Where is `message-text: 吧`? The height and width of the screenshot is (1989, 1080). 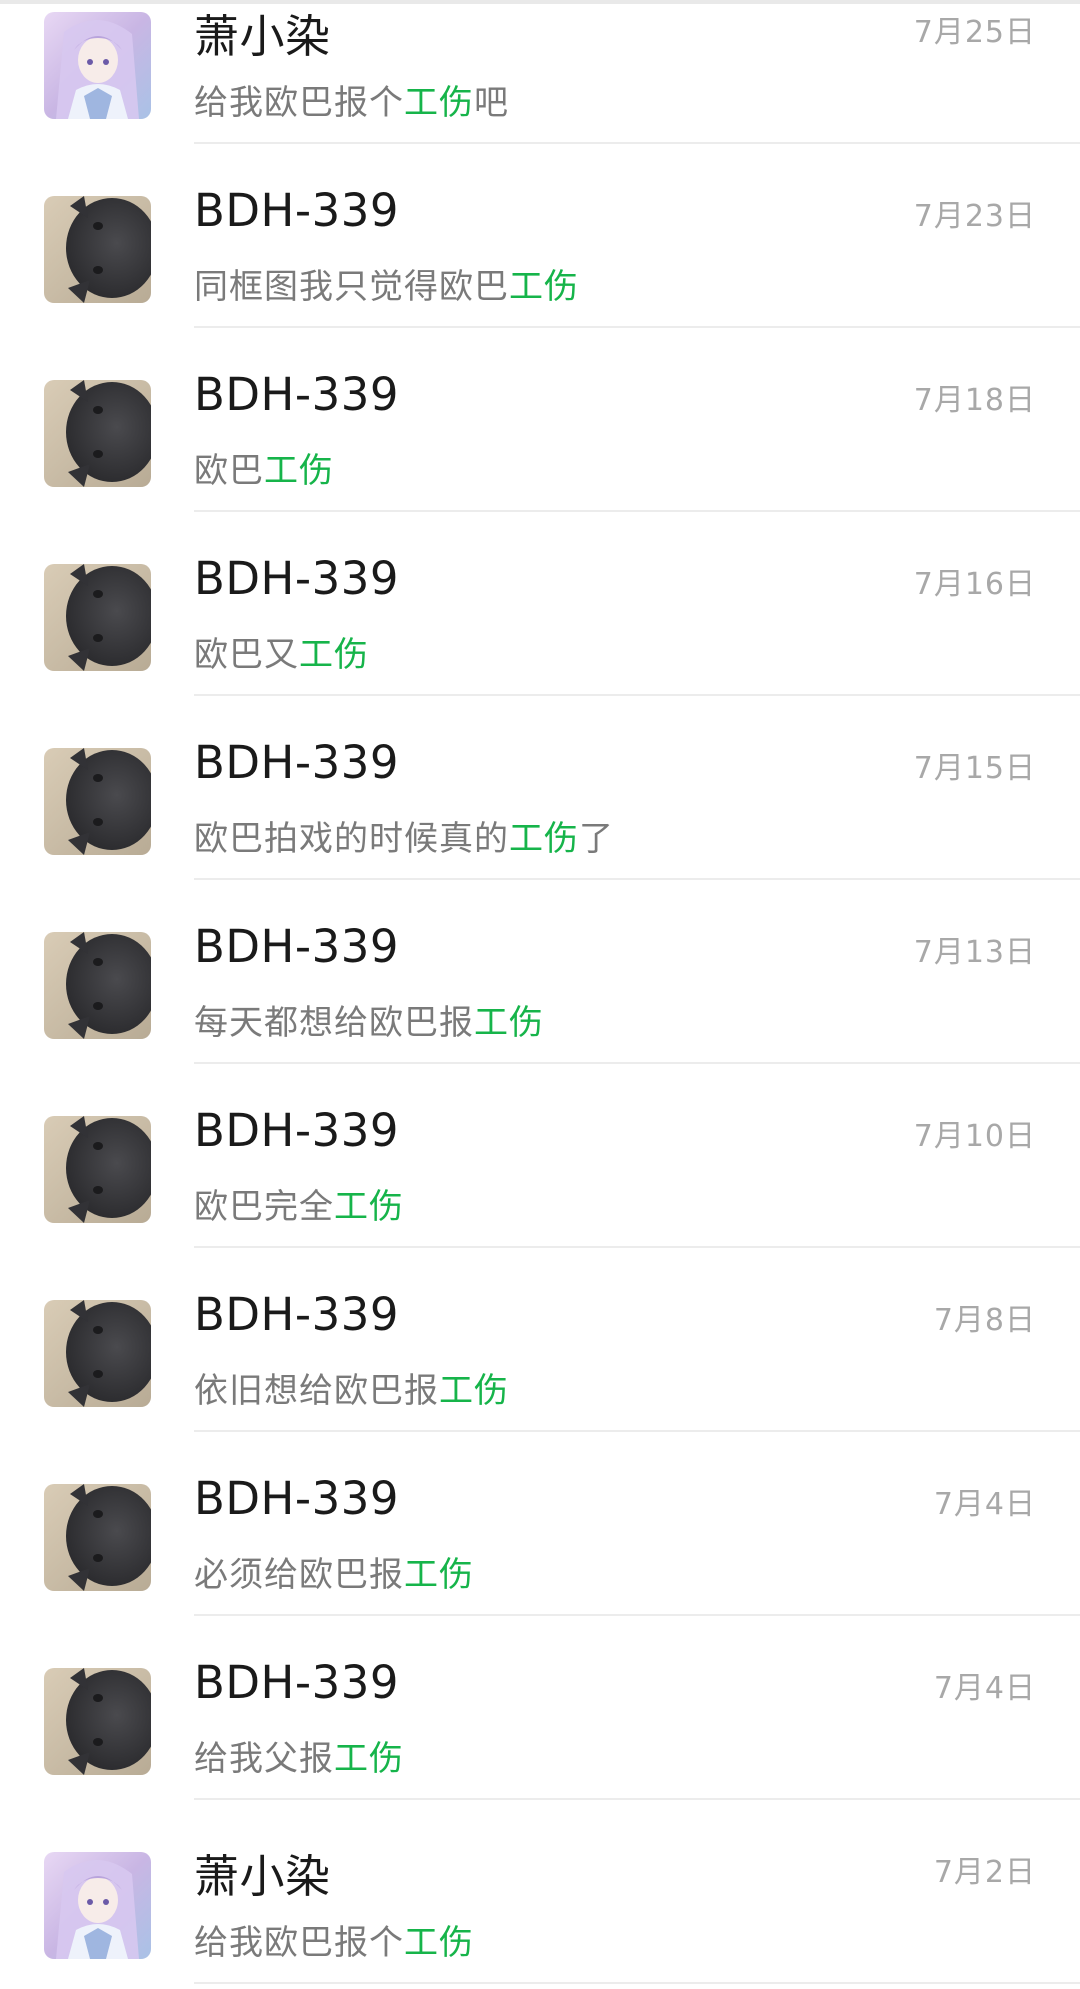
message-text: 吧 is located at coordinates (491, 103).